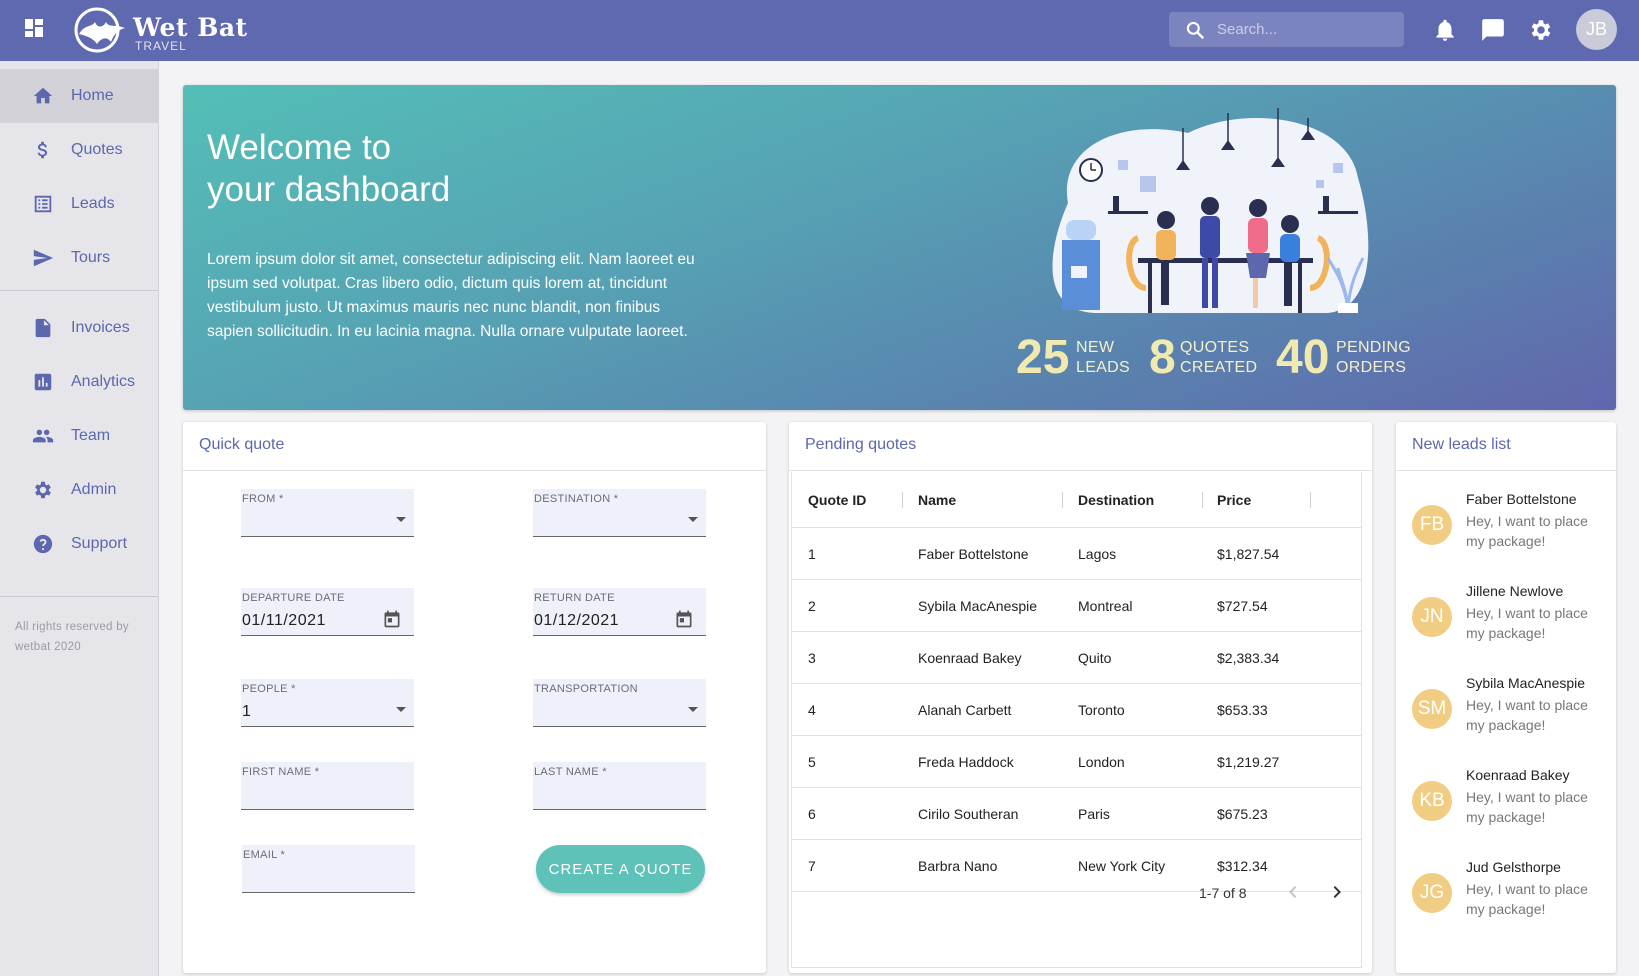 The height and width of the screenshot is (976, 1639). I want to click on table-row: 5 Freda Haddock London $1,219.27, so click(1076, 762).